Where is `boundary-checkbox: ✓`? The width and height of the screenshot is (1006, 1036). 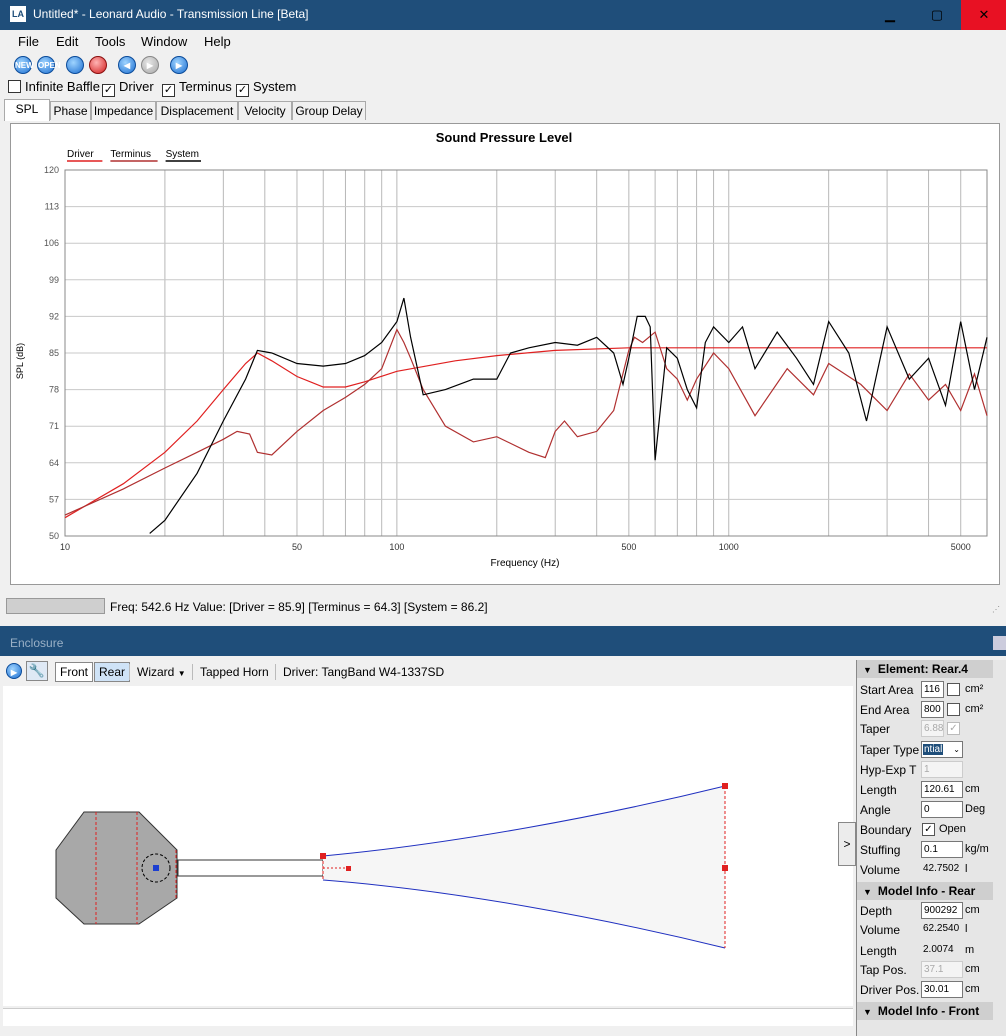 boundary-checkbox: ✓ is located at coordinates (928, 829).